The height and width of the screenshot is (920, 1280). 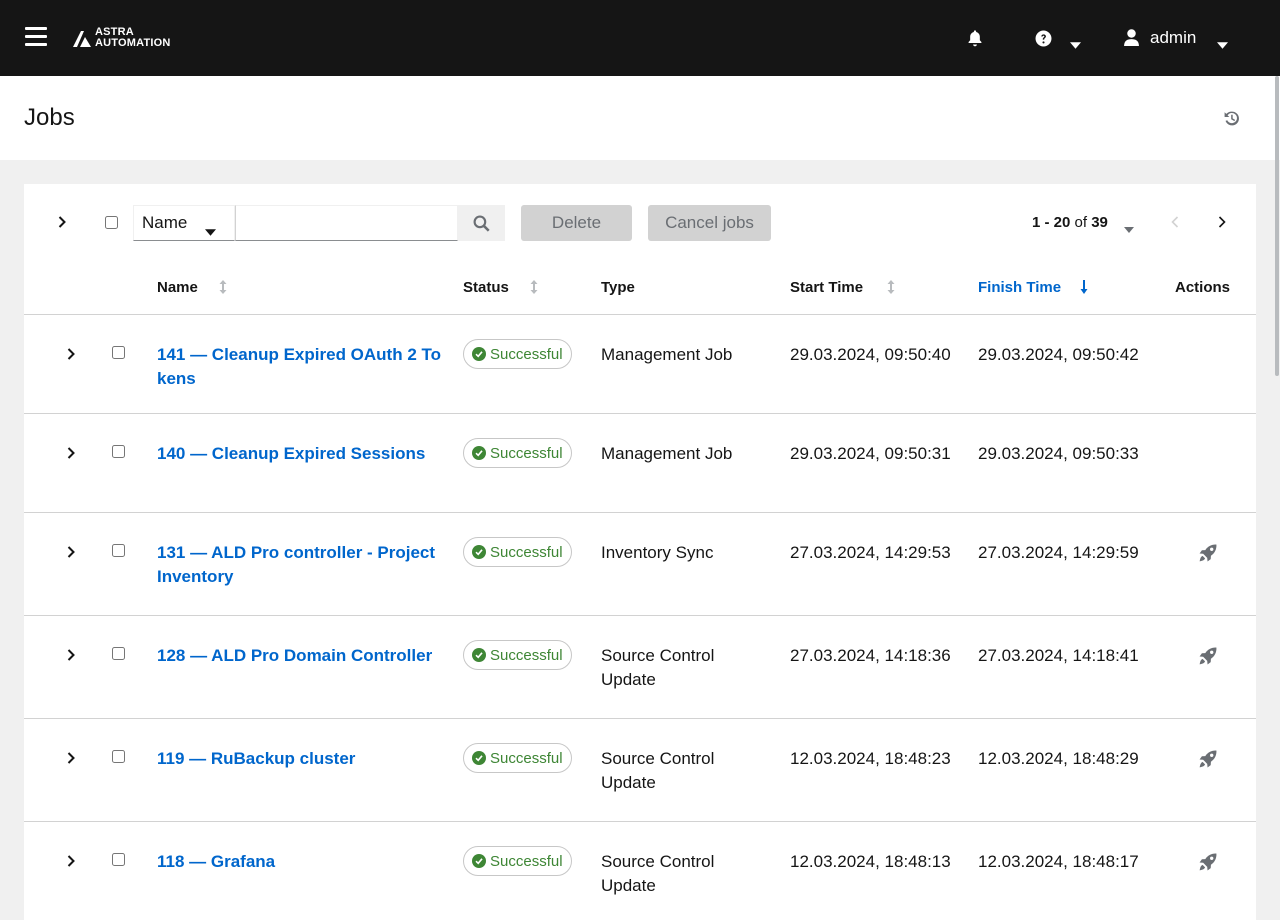 What do you see at coordinates (1277, 226) in the screenshot?
I see `page-scrollbar` at bounding box center [1277, 226].